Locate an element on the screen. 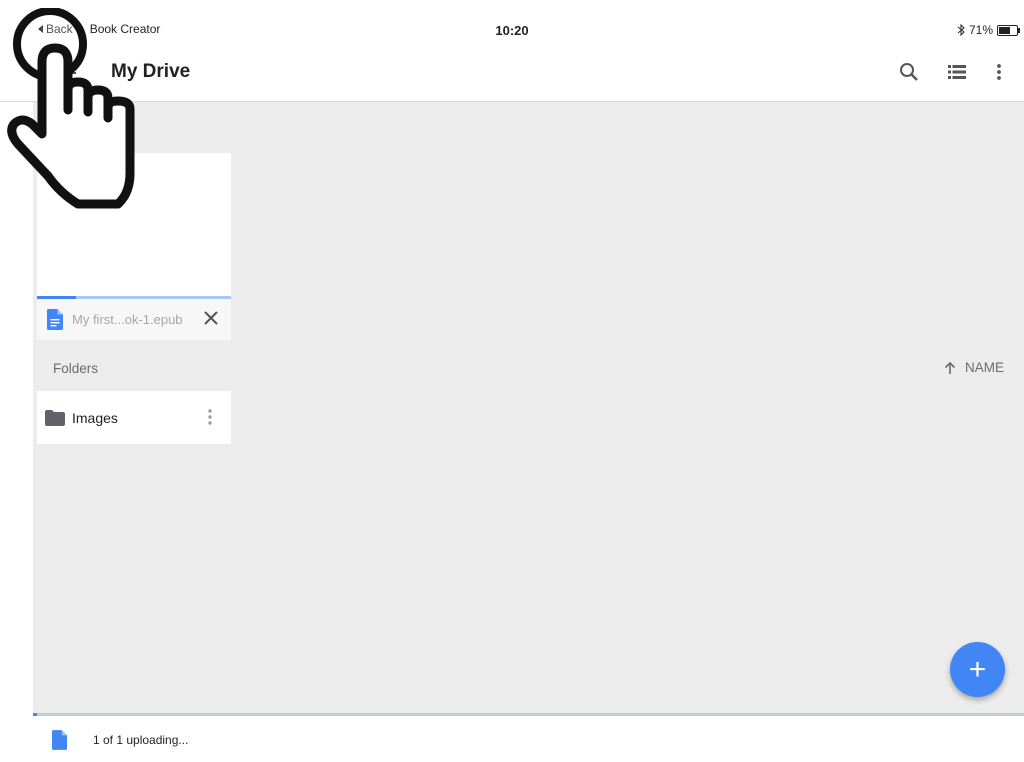 This screenshot has width=1024, height=762. app-bar: My Drive is located at coordinates (512, 73).